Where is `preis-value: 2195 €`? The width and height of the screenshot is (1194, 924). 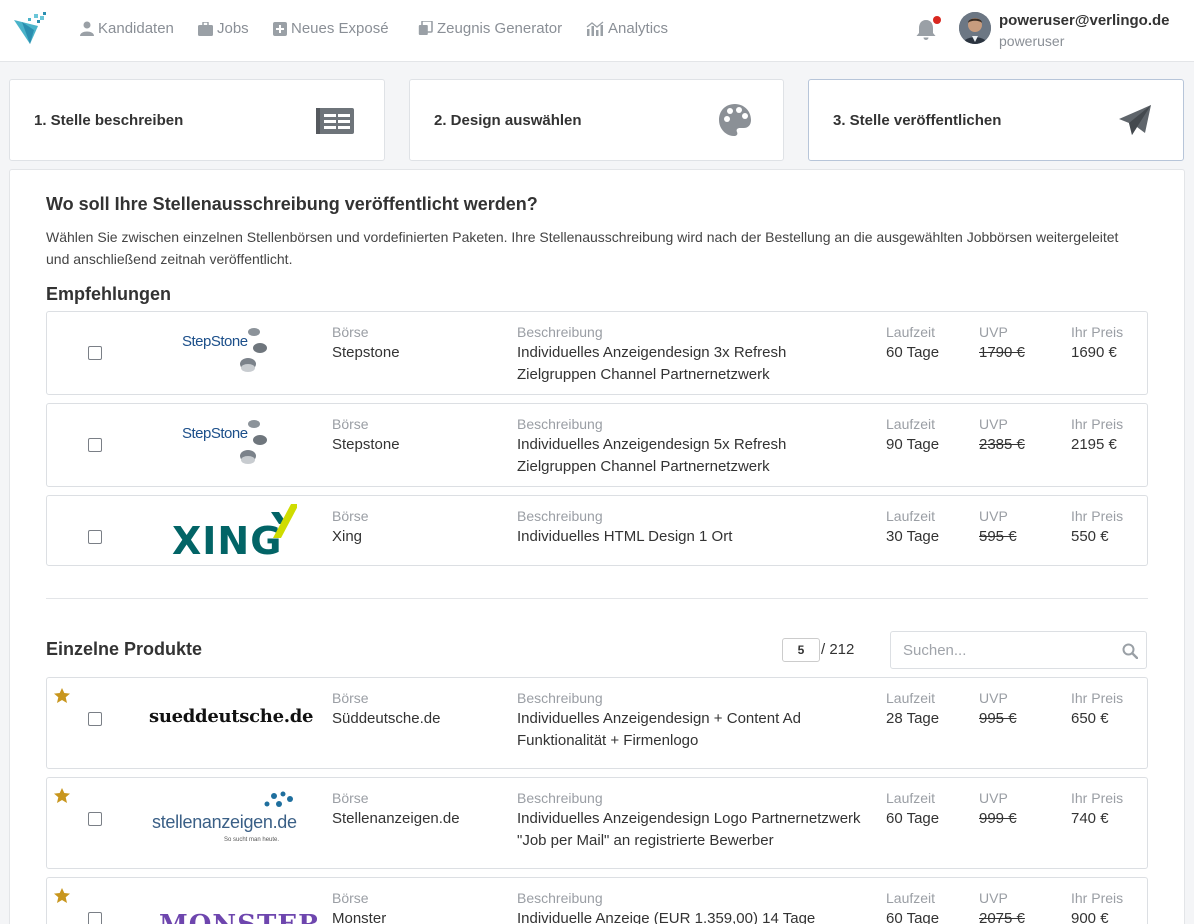 preis-value: 2195 € is located at coordinates (1094, 444).